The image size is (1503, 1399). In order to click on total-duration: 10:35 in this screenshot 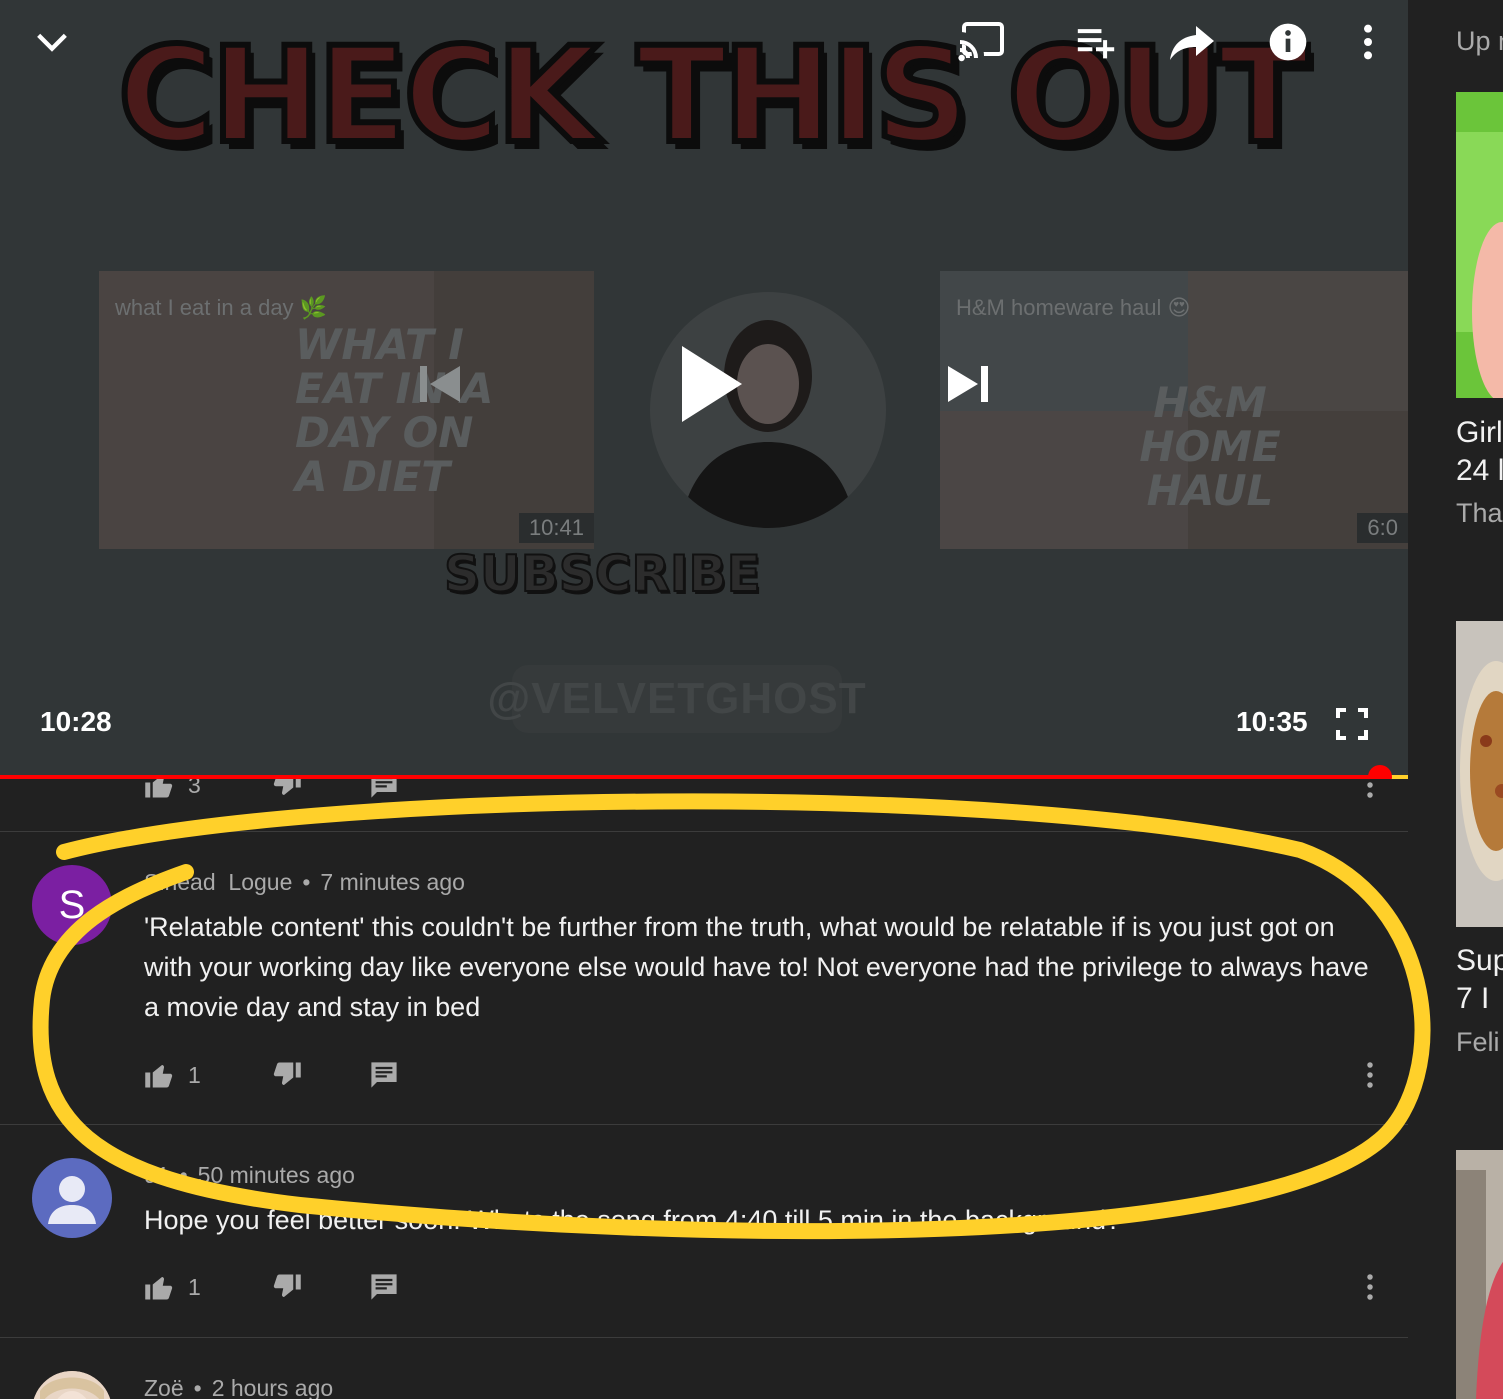, I will do `click(1272, 721)`.